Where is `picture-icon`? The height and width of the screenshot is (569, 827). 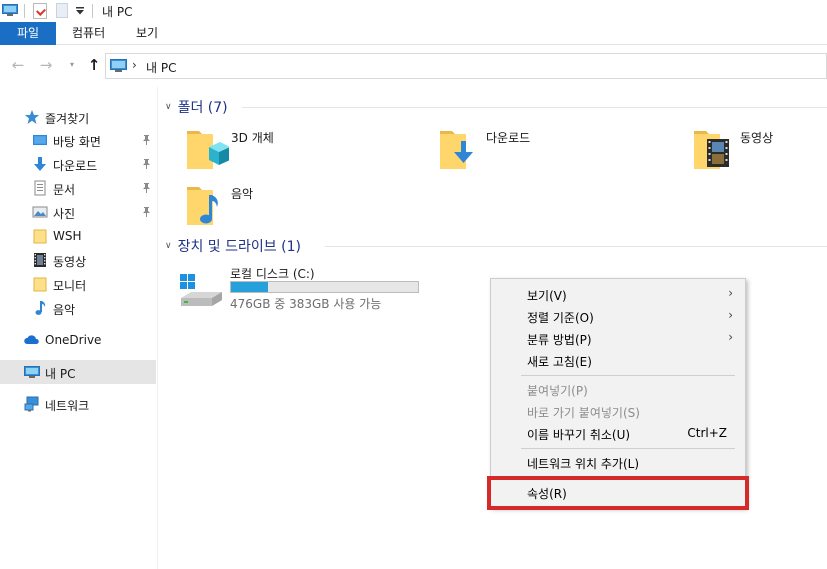 picture-icon is located at coordinates (40, 212).